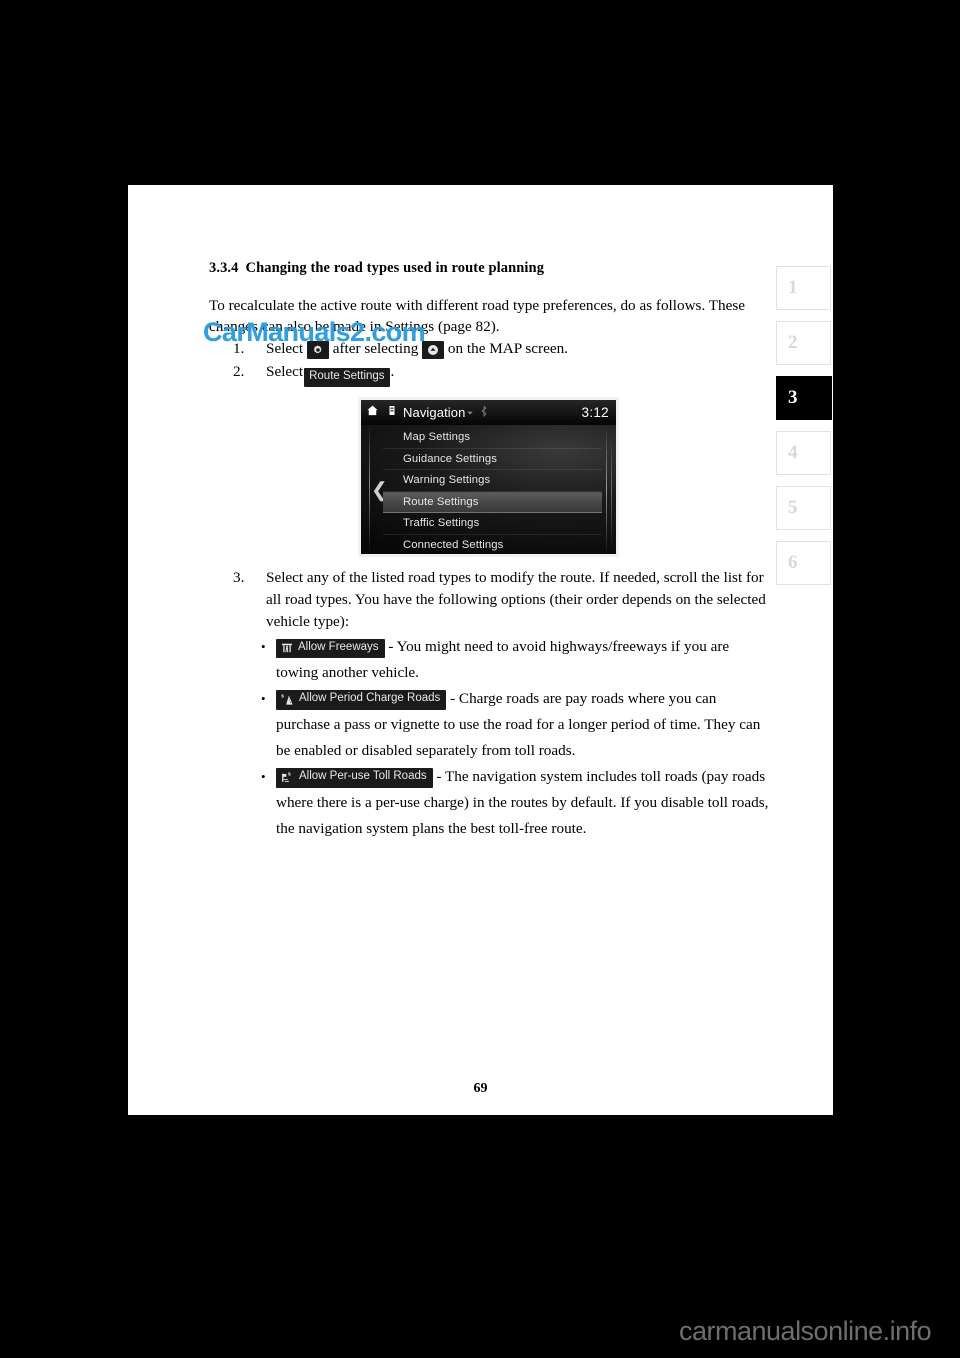  Describe the element at coordinates (363, 776) in the screenshot. I see `allow-per-use-toll-roads-label: Allow Per-use Toll Roads` at that location.